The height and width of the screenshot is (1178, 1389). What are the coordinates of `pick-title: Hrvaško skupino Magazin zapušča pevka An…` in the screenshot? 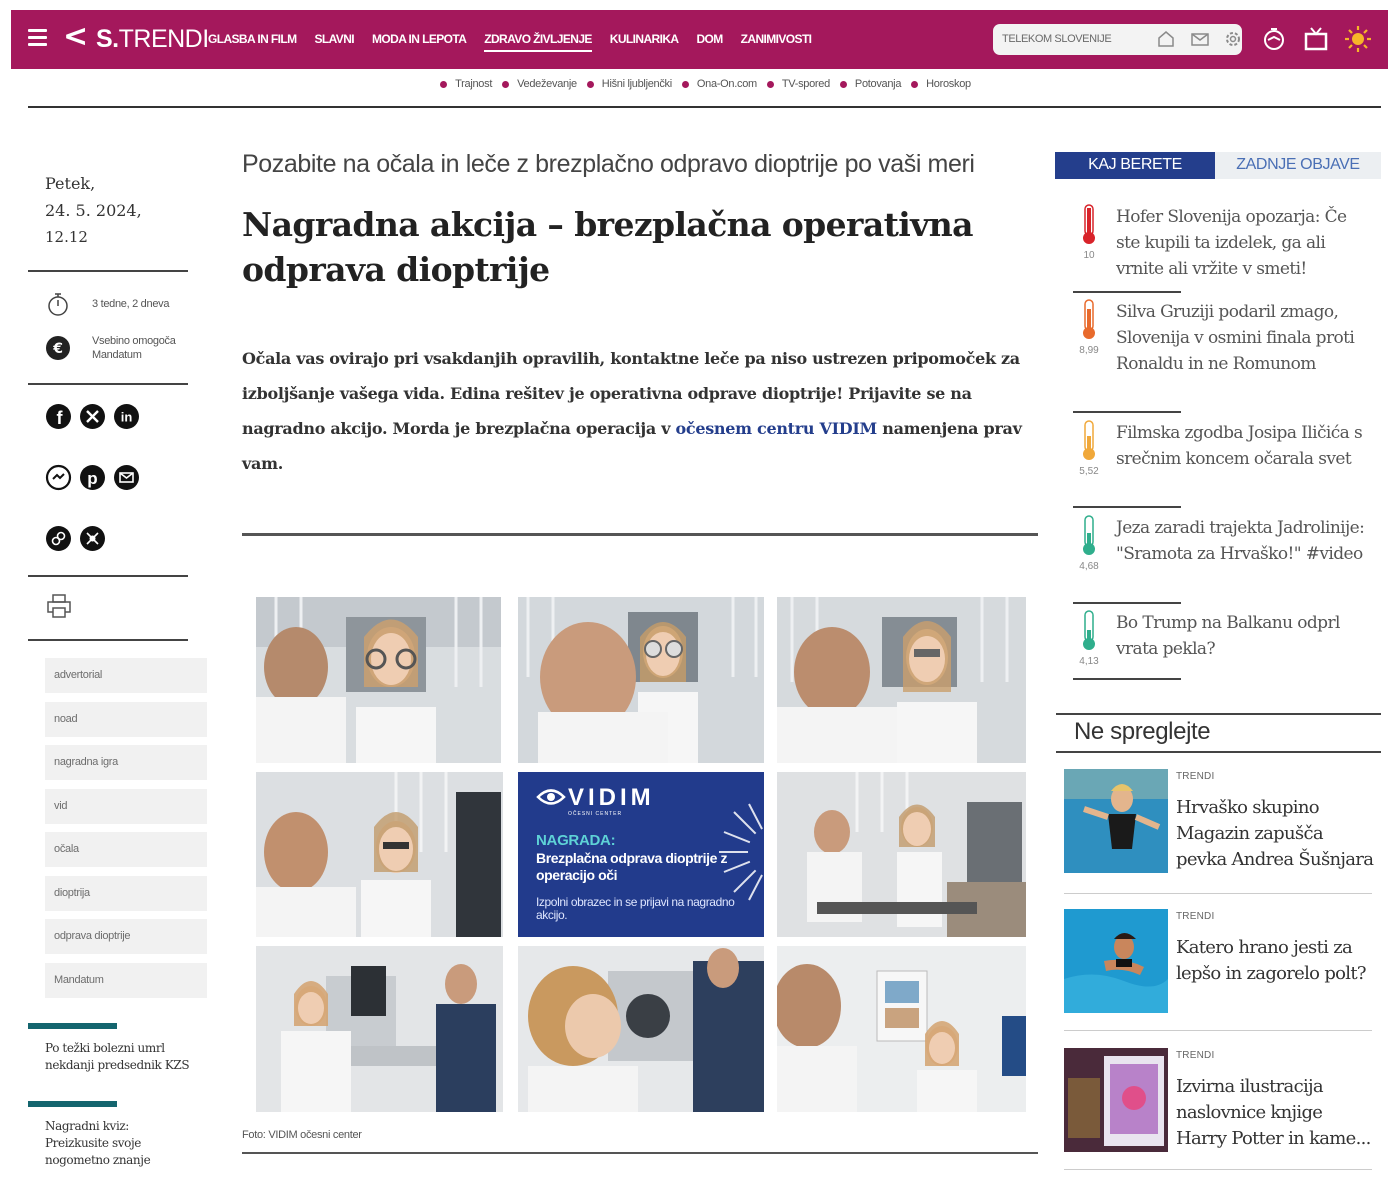 It's located at (1276, 834).